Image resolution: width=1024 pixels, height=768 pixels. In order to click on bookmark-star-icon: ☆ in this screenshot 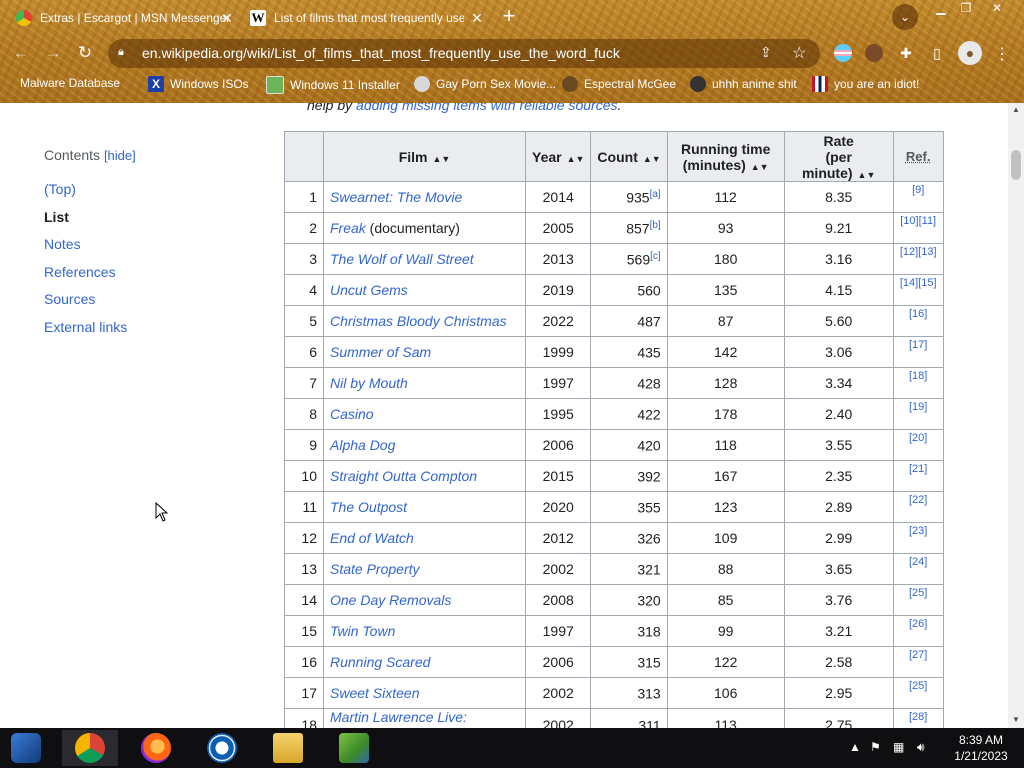, I will do `click(799, 53)`.